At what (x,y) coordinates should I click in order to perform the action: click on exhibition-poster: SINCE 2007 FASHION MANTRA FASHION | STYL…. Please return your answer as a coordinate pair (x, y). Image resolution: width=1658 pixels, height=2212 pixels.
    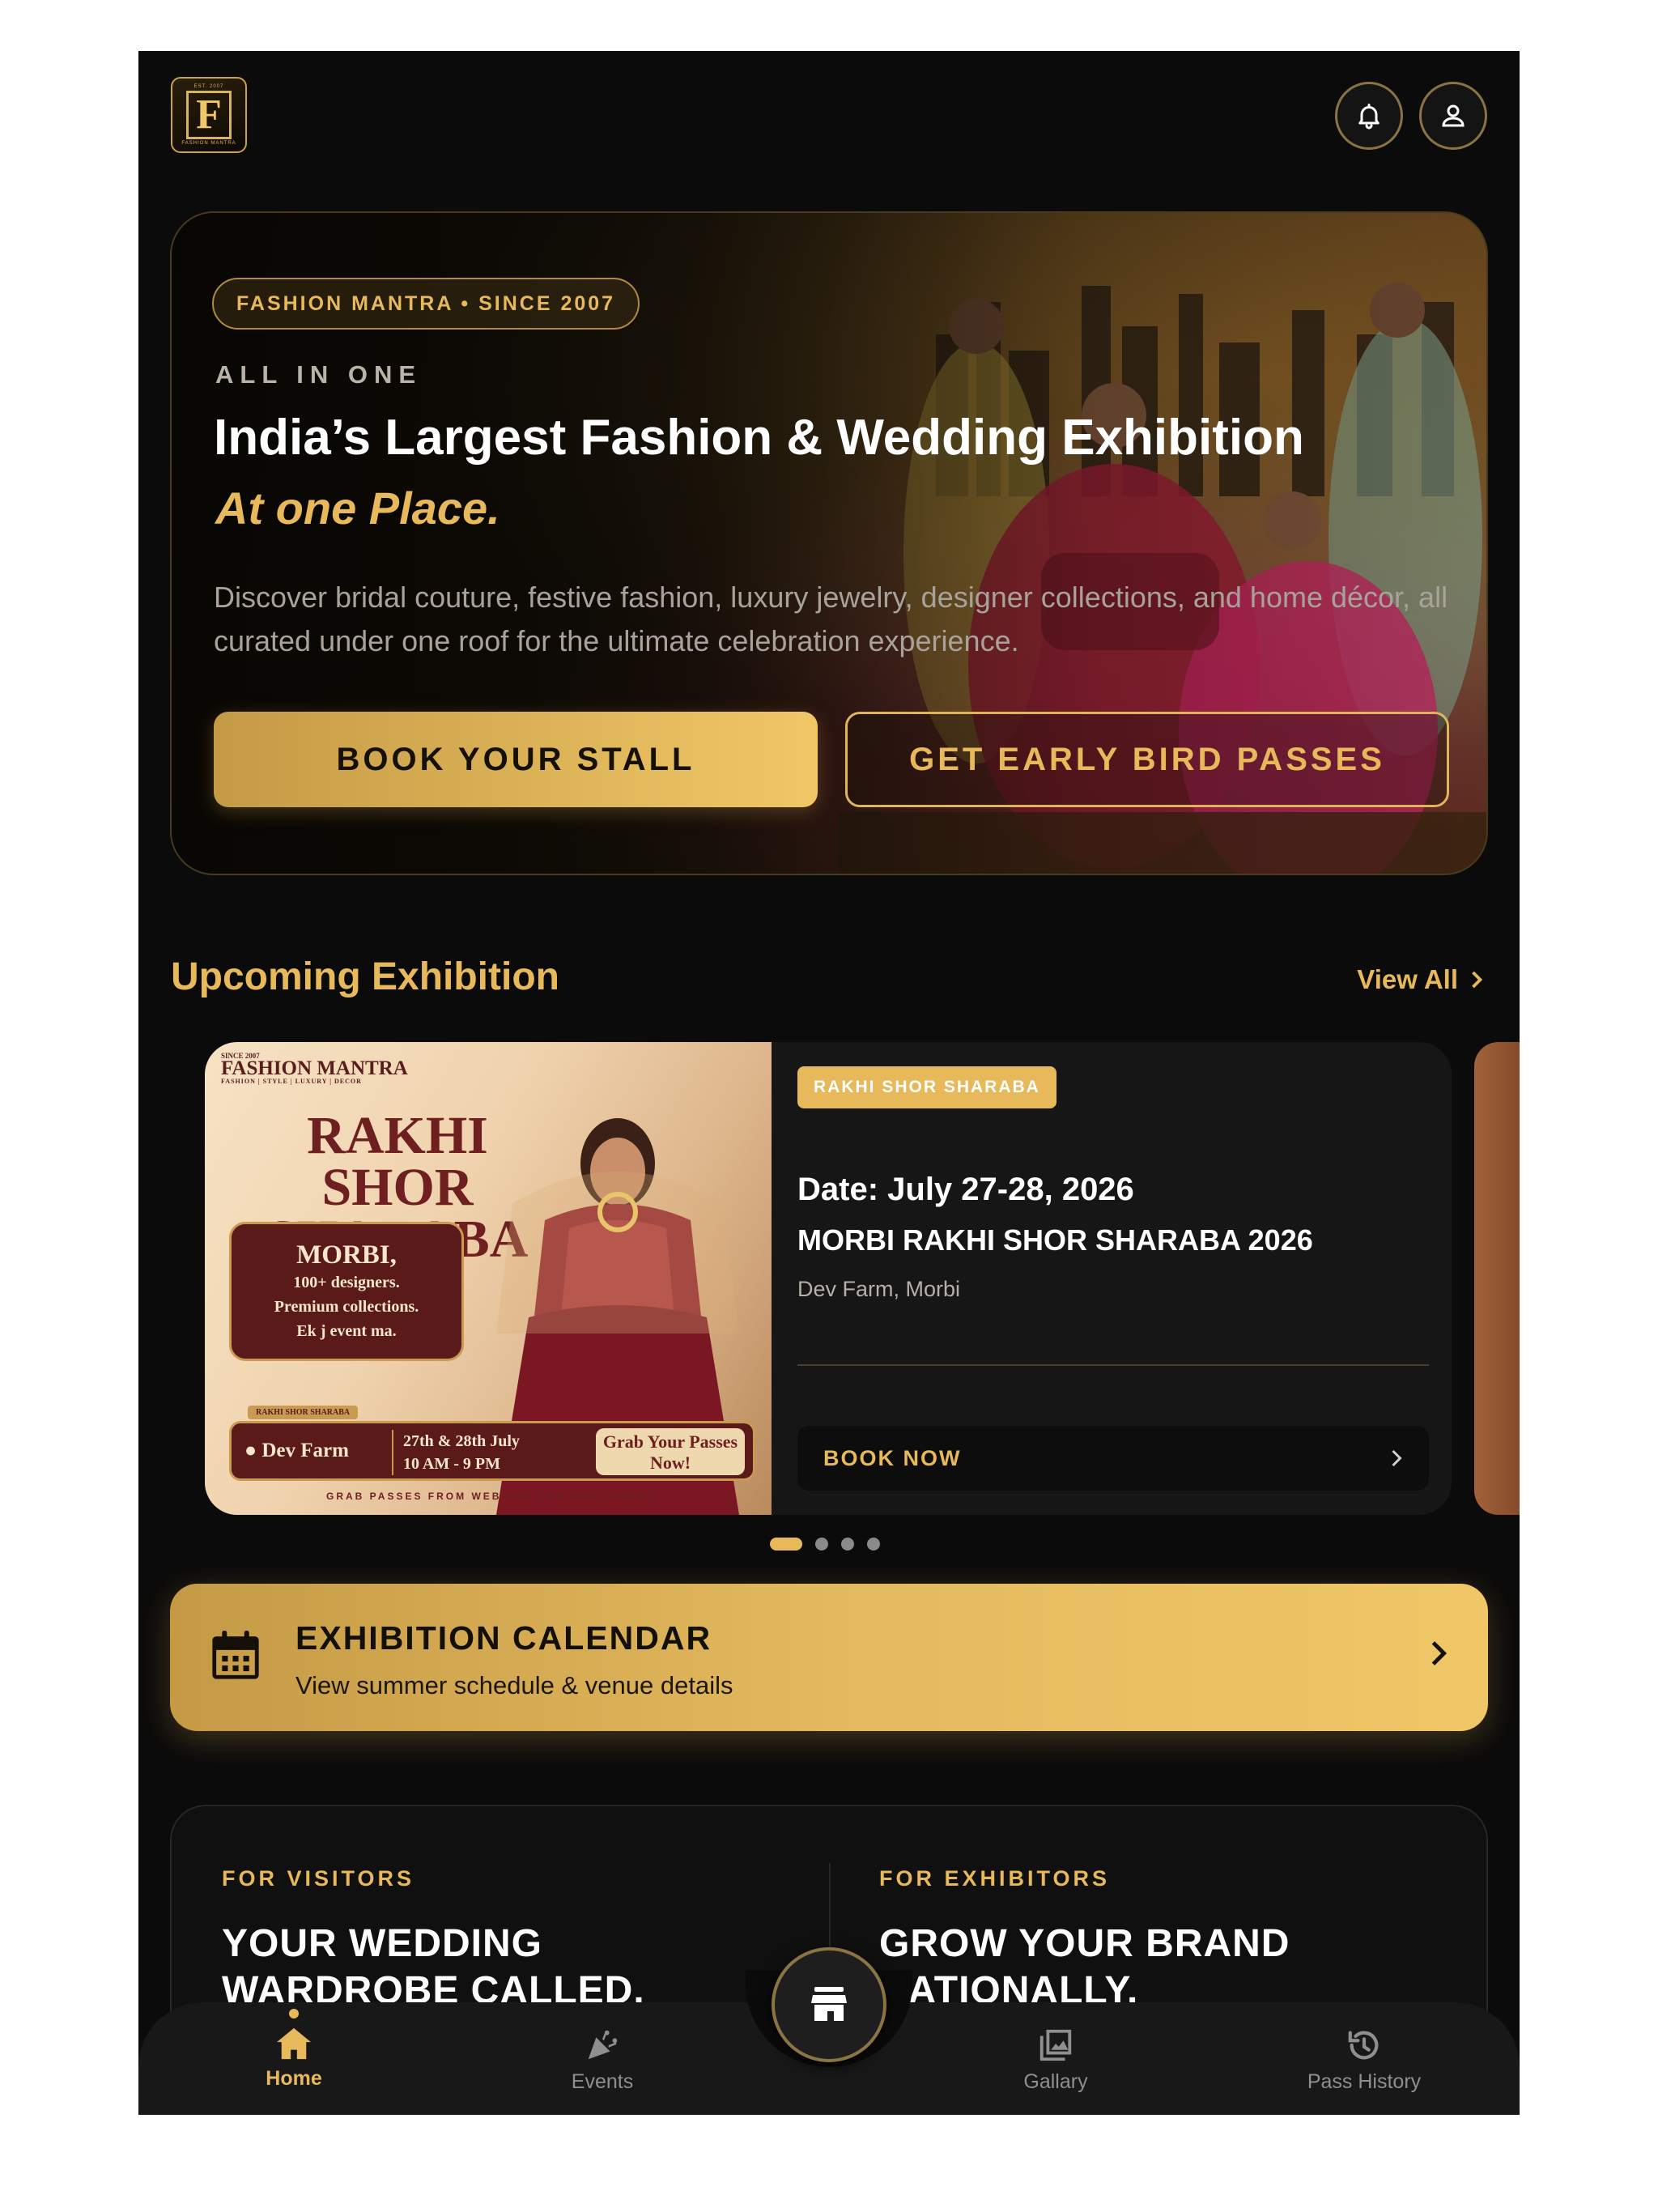
    Looking at the image, I should click on (488, 1279).